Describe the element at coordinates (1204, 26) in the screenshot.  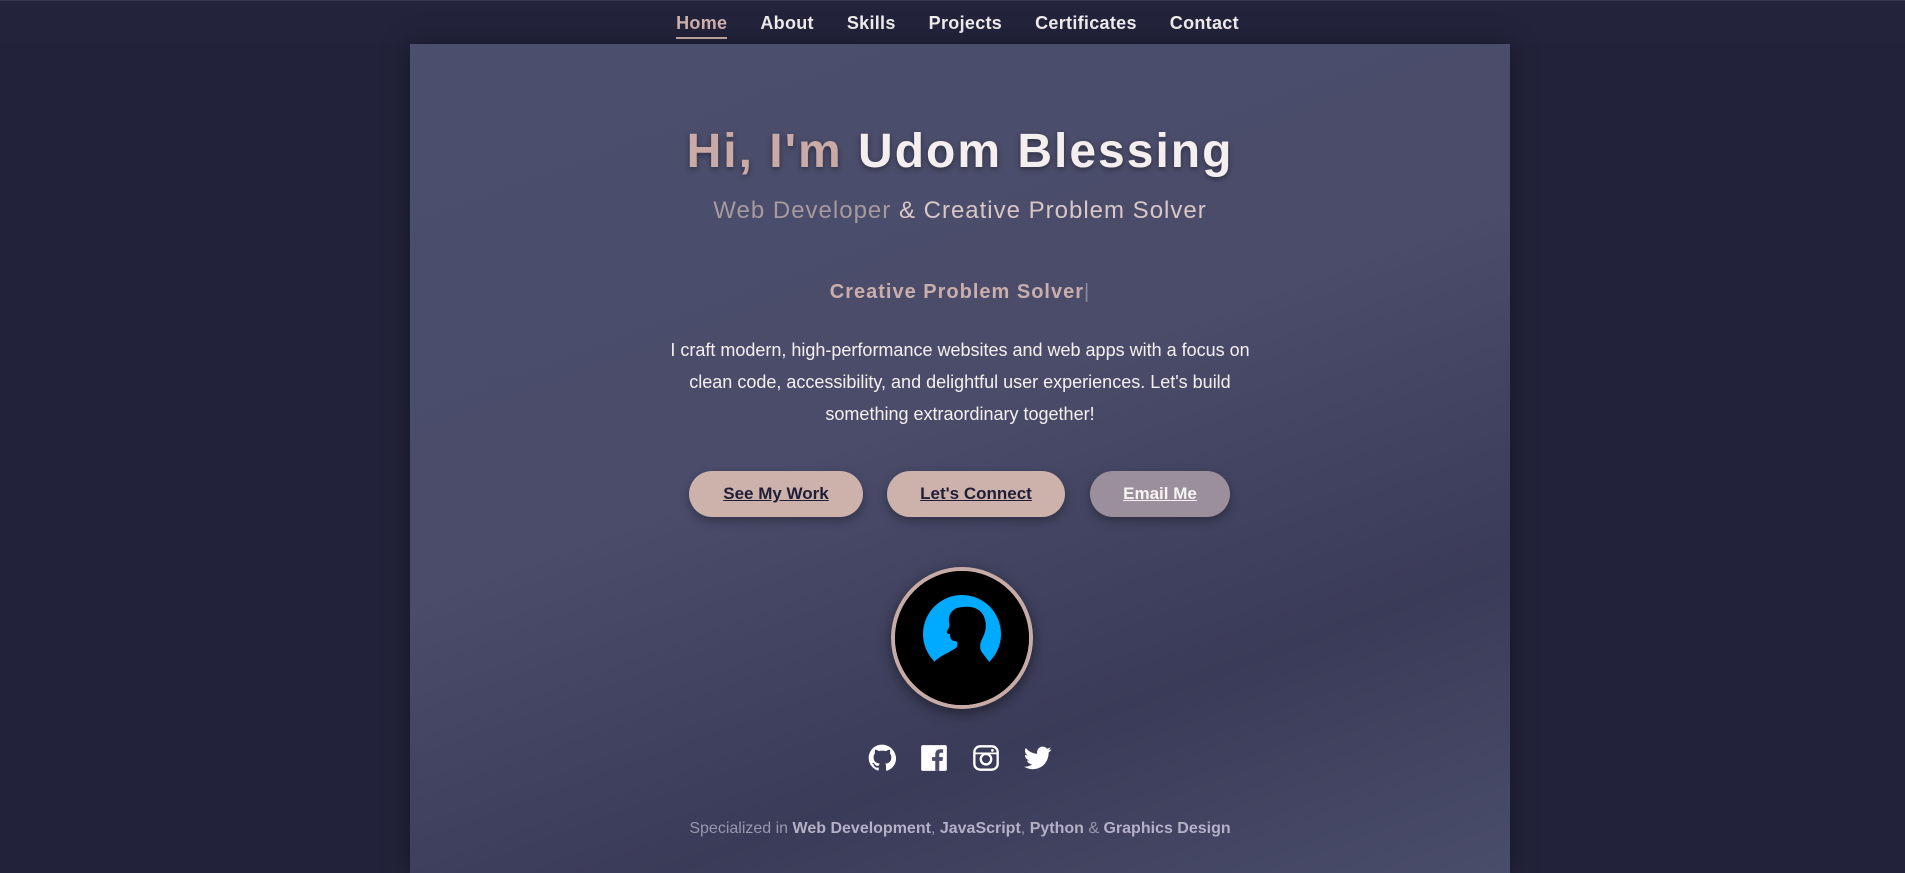
I see `nav-contact-link: Contact` at that location.